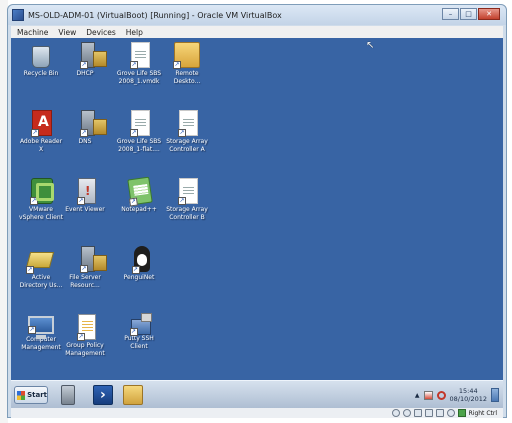 The height and width of the screenshot is (423, 512). I want to click on desktop-icon-event-viewer: ↗ Event Viewer, so click(85, 196).